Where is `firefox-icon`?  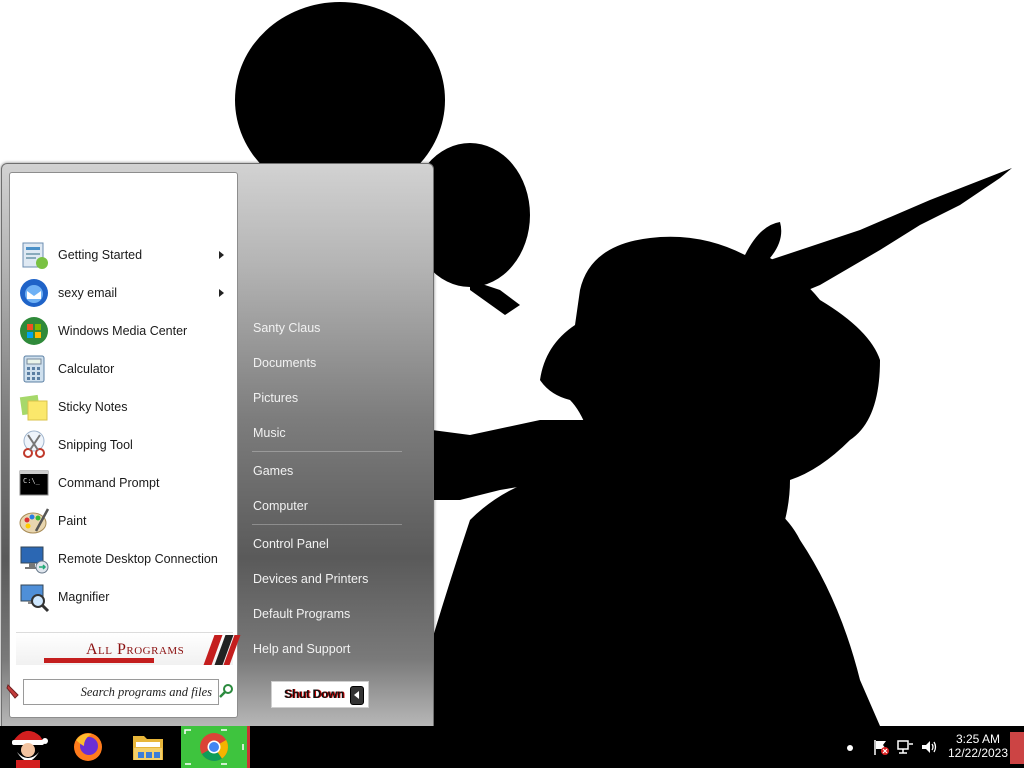 firefox-icon is located at coordinates (88, 747).